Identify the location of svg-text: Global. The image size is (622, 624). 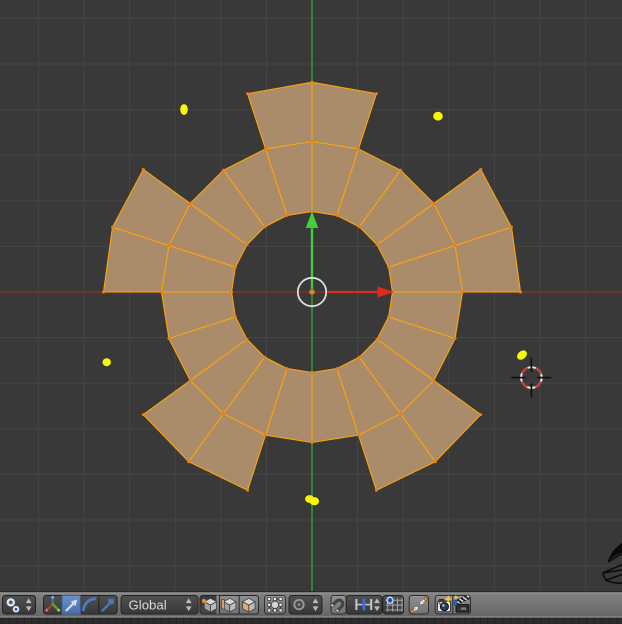
(148, 605).